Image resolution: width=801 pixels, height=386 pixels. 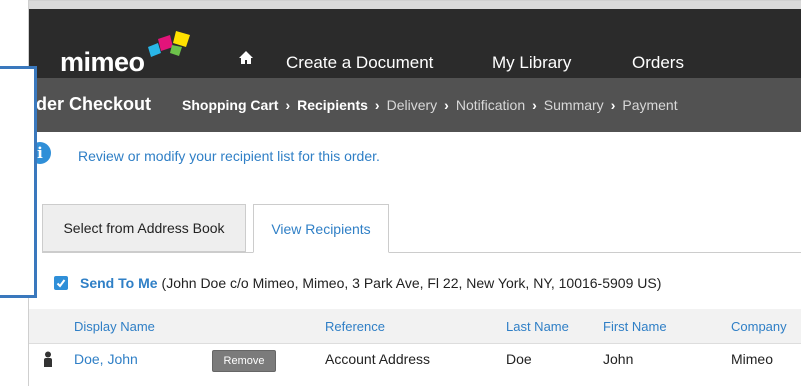 I want to click on person-icon, so click(x=48, y=359).